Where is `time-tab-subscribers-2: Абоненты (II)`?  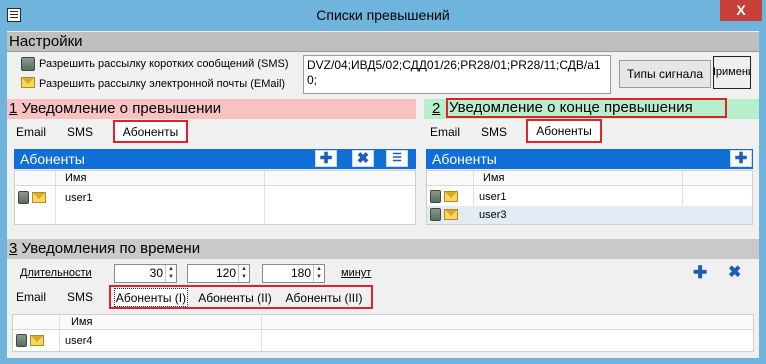
time-tab-subscribers-2: Абоненты (II) is located at coordinates (235, 298).